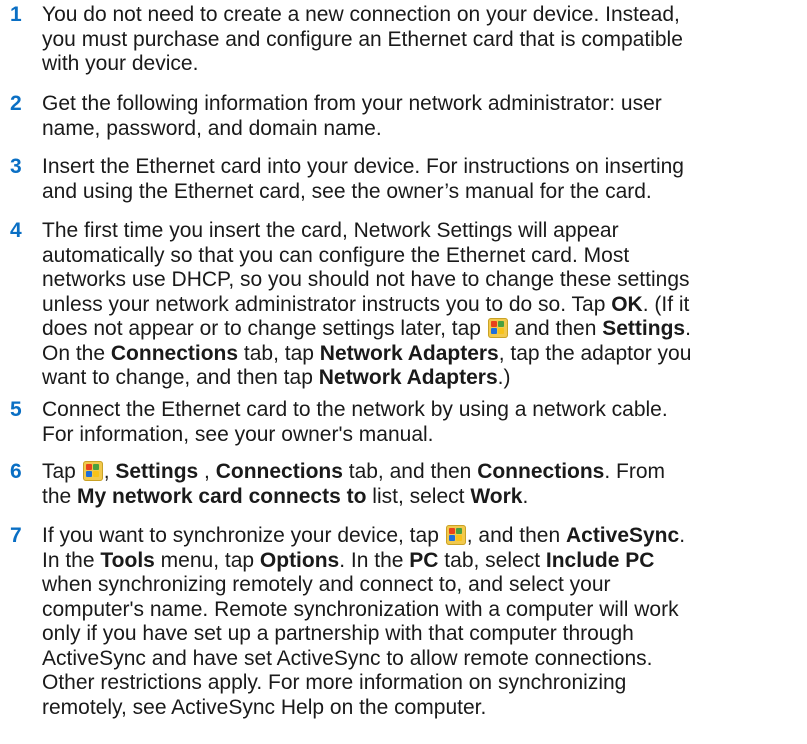 The height and width of the screenshot is (744, 807). What do you see at coordinates (16, 103) in the screenshot?
I see `step-number: 2` at bounding box center [16, 103].